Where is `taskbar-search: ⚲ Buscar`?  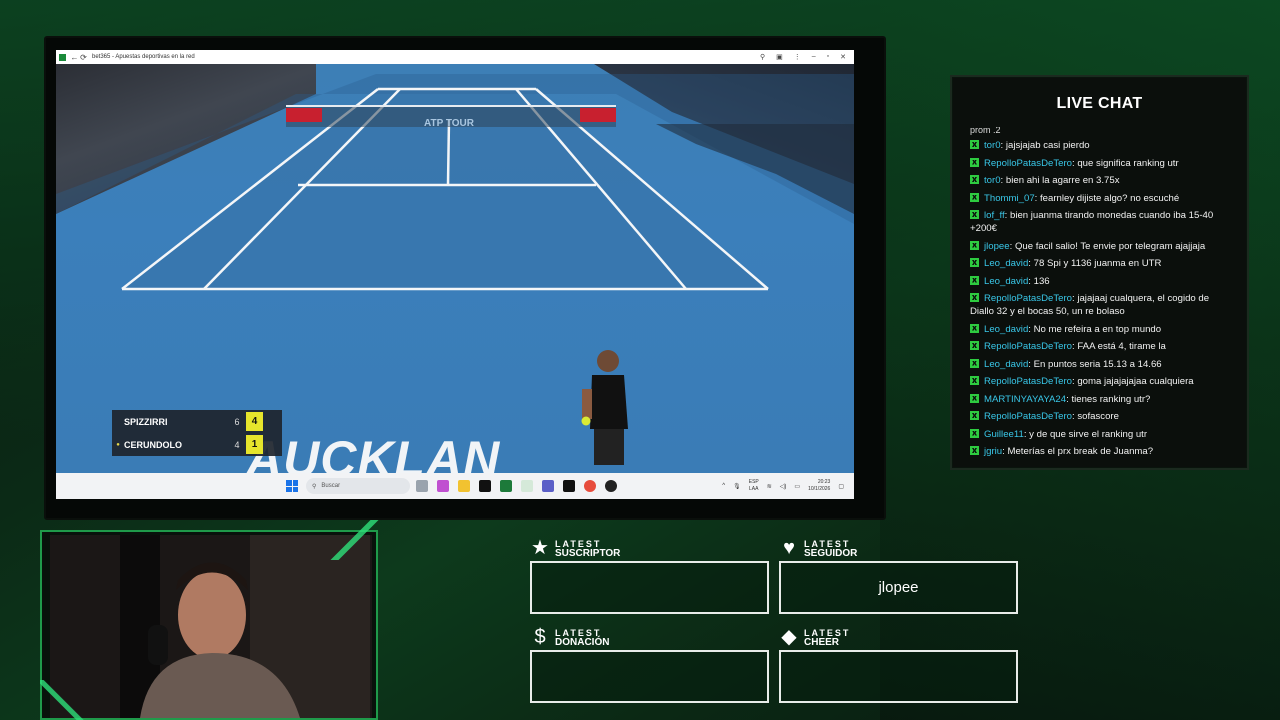
taskbar-search: ⚲ Buscar is located at coordinates (358, 486).